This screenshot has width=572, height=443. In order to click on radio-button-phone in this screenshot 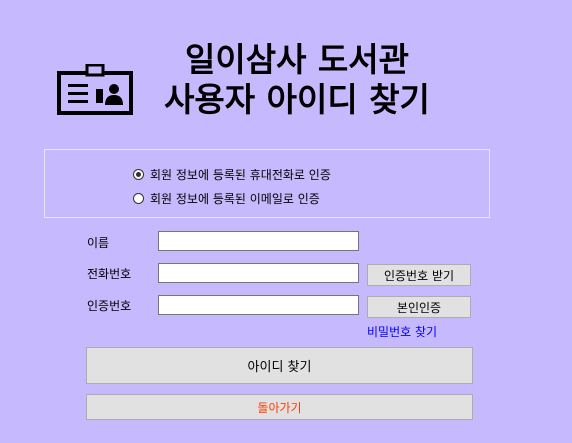, I will do `click(138, 174)`.